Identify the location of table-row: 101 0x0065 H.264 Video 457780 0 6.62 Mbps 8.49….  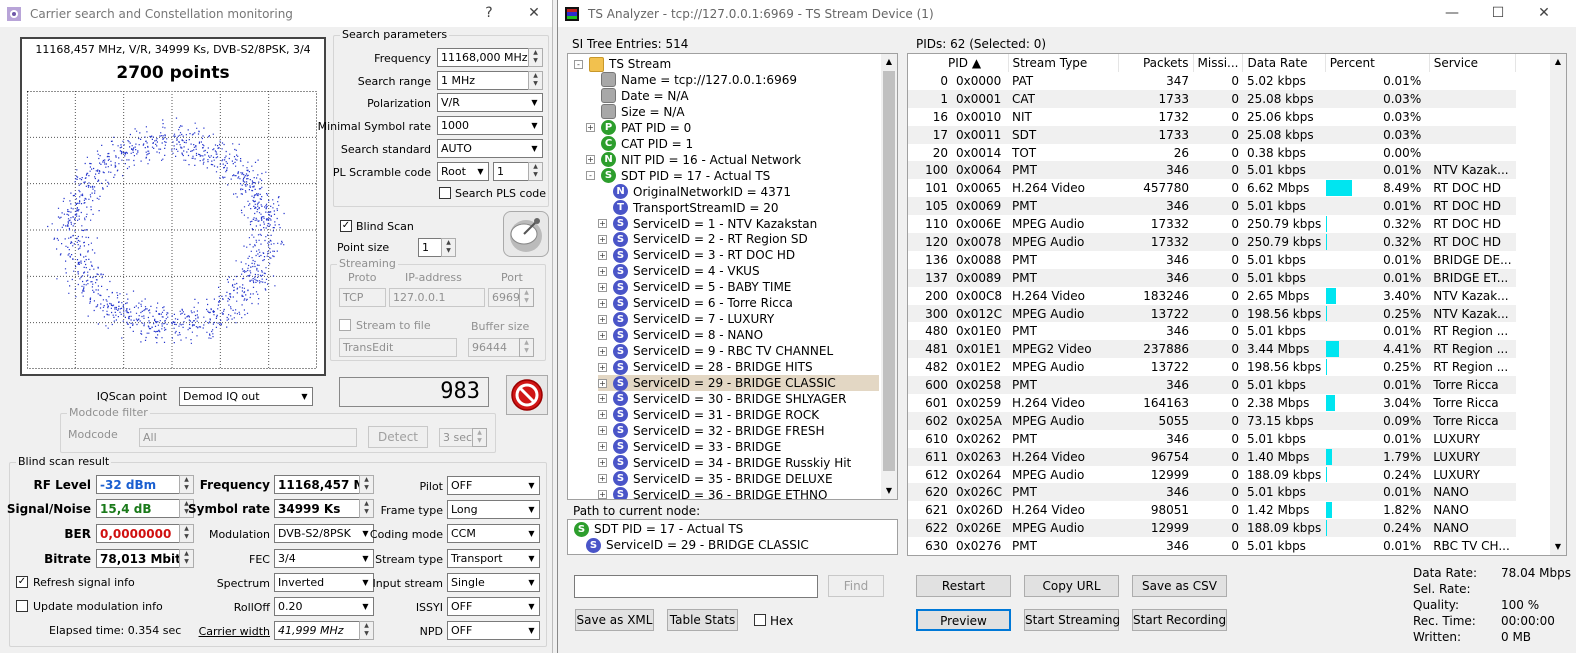
(1212, 188).